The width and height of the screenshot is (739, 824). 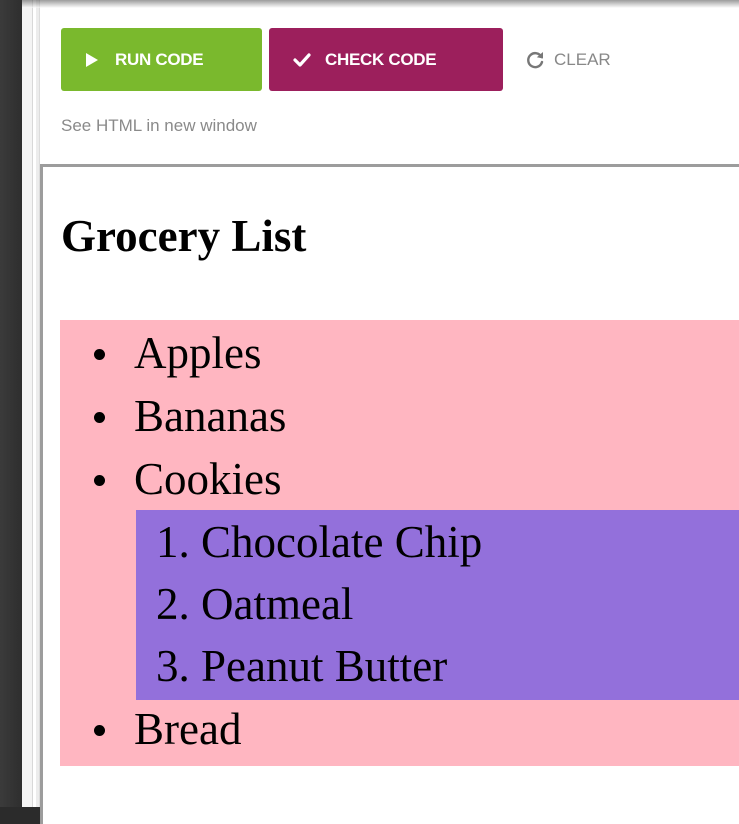 What do you see at coordinates (11, 403) in the screenshot?
I see `window-edge` at bounding box center [11, 403].